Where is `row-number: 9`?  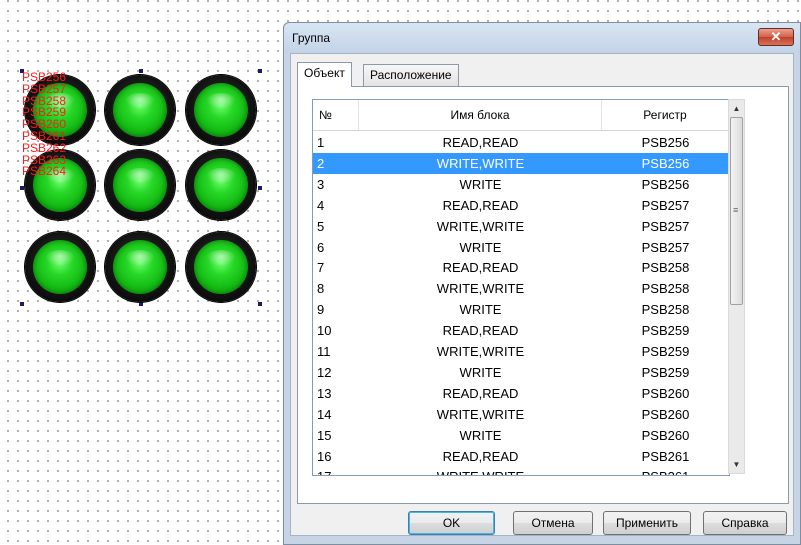
row-number: 9 is located at coordinates (321, 310).